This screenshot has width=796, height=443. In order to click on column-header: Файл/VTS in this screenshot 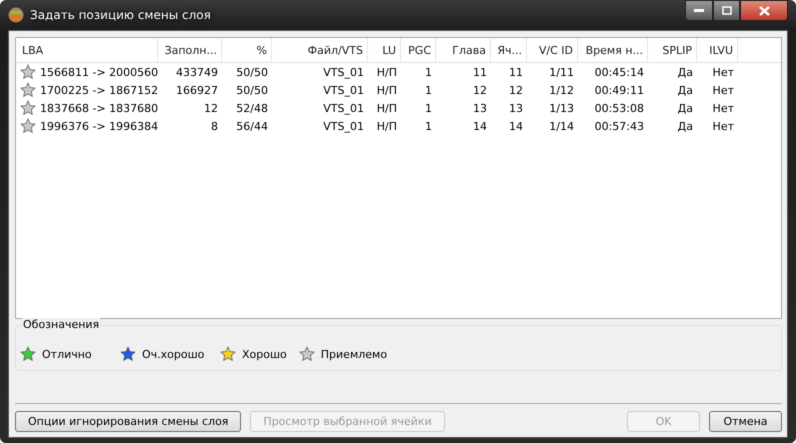, I will do `click(320, 50)`.